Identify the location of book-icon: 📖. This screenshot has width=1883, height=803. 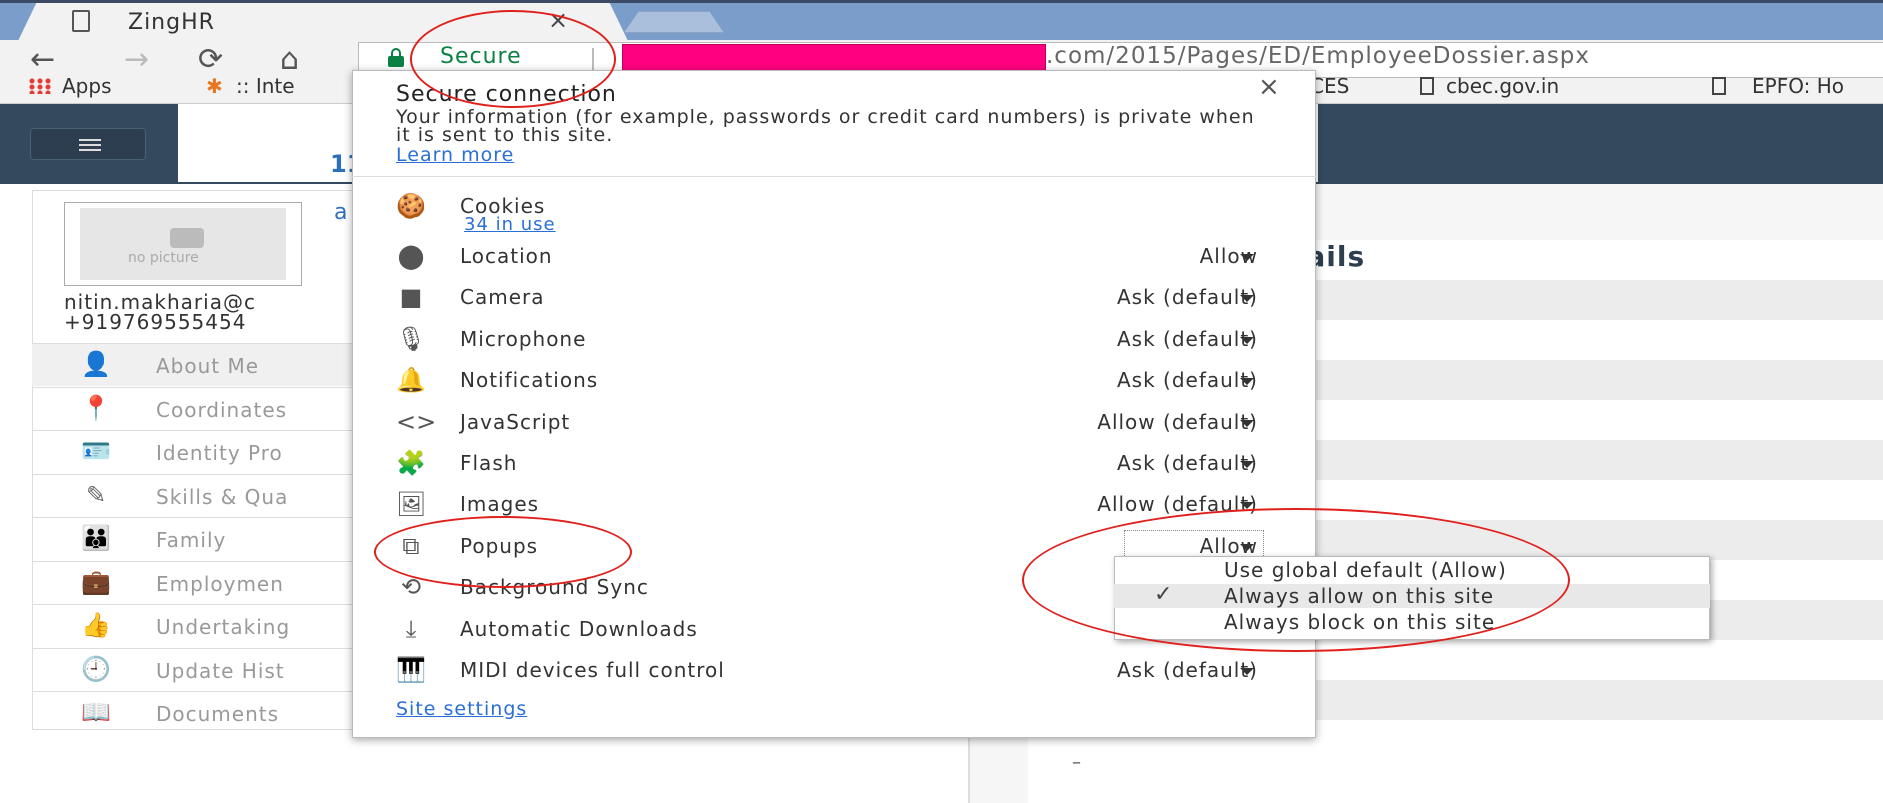
(96, 712).